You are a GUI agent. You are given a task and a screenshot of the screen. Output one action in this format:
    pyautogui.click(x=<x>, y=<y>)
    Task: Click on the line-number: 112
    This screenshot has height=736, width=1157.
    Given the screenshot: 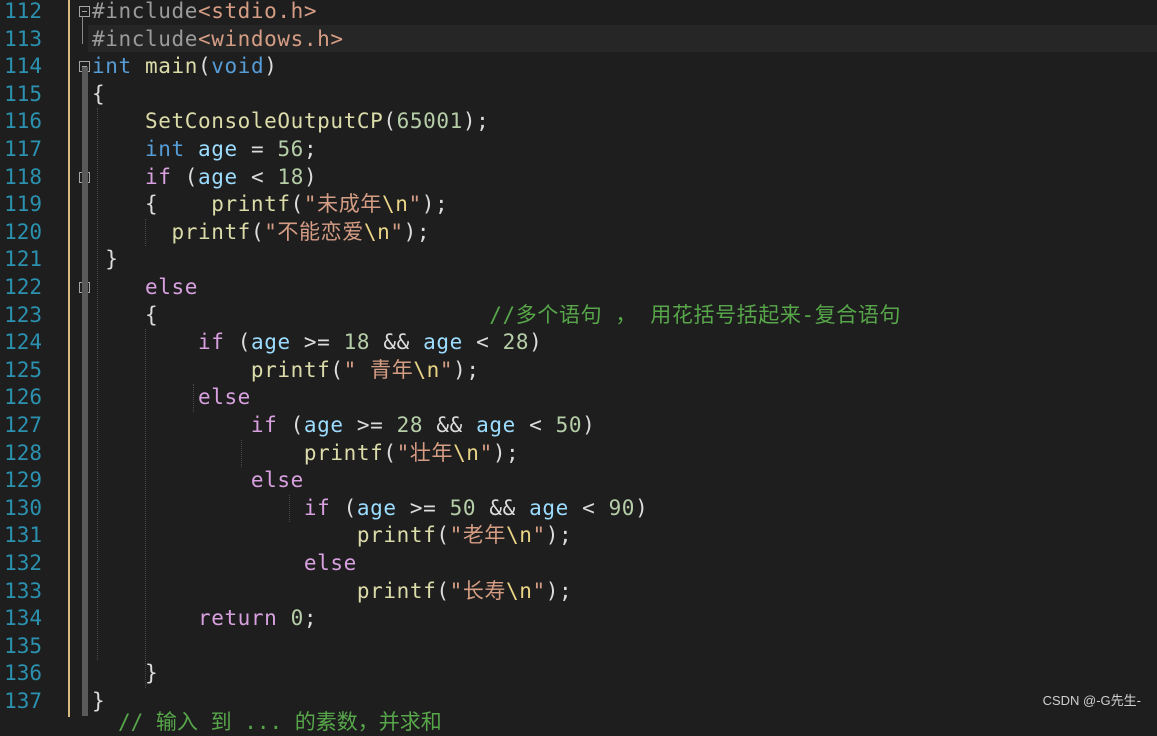 What is the action you would take?
    pyautogui.click(x=23, y=11)
    